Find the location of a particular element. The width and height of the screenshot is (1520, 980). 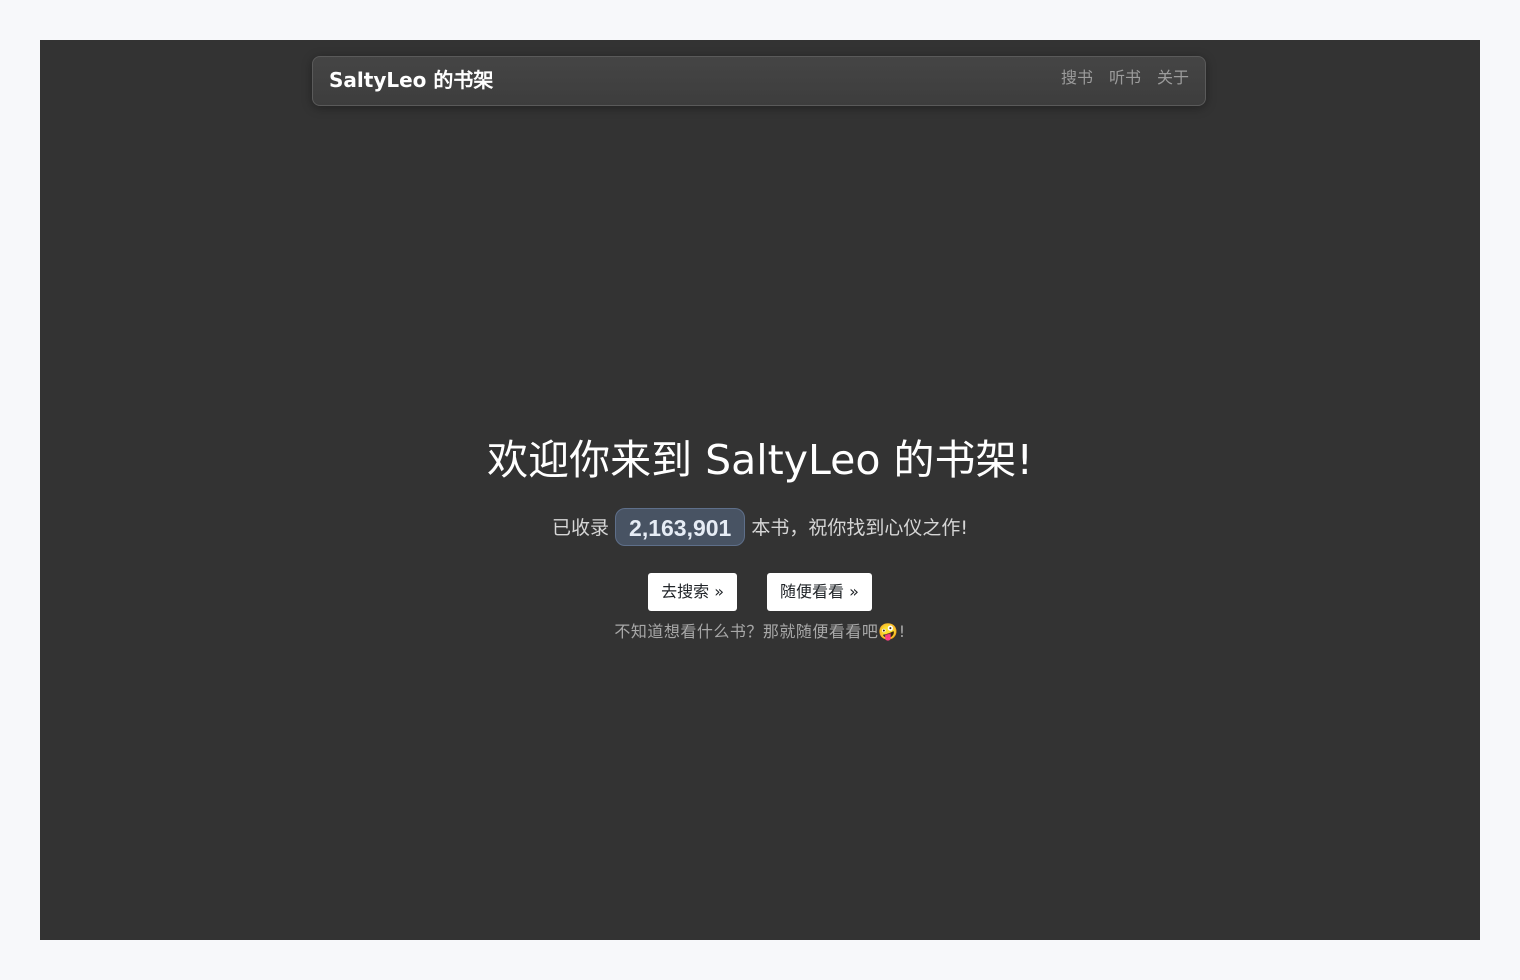

site-brand: SaltyLeo 的书架 is located at coordinates (411, 80).